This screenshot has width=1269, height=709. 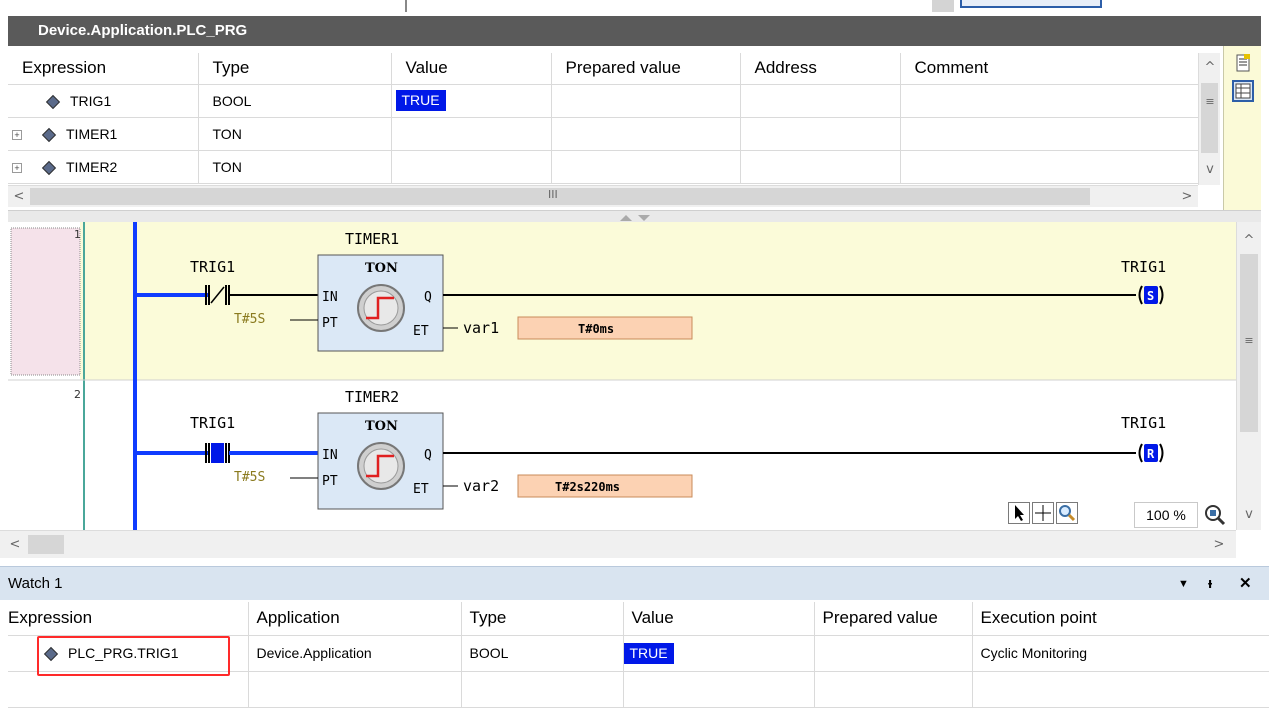 I want to click on table-row, so click(x=638, y=689).